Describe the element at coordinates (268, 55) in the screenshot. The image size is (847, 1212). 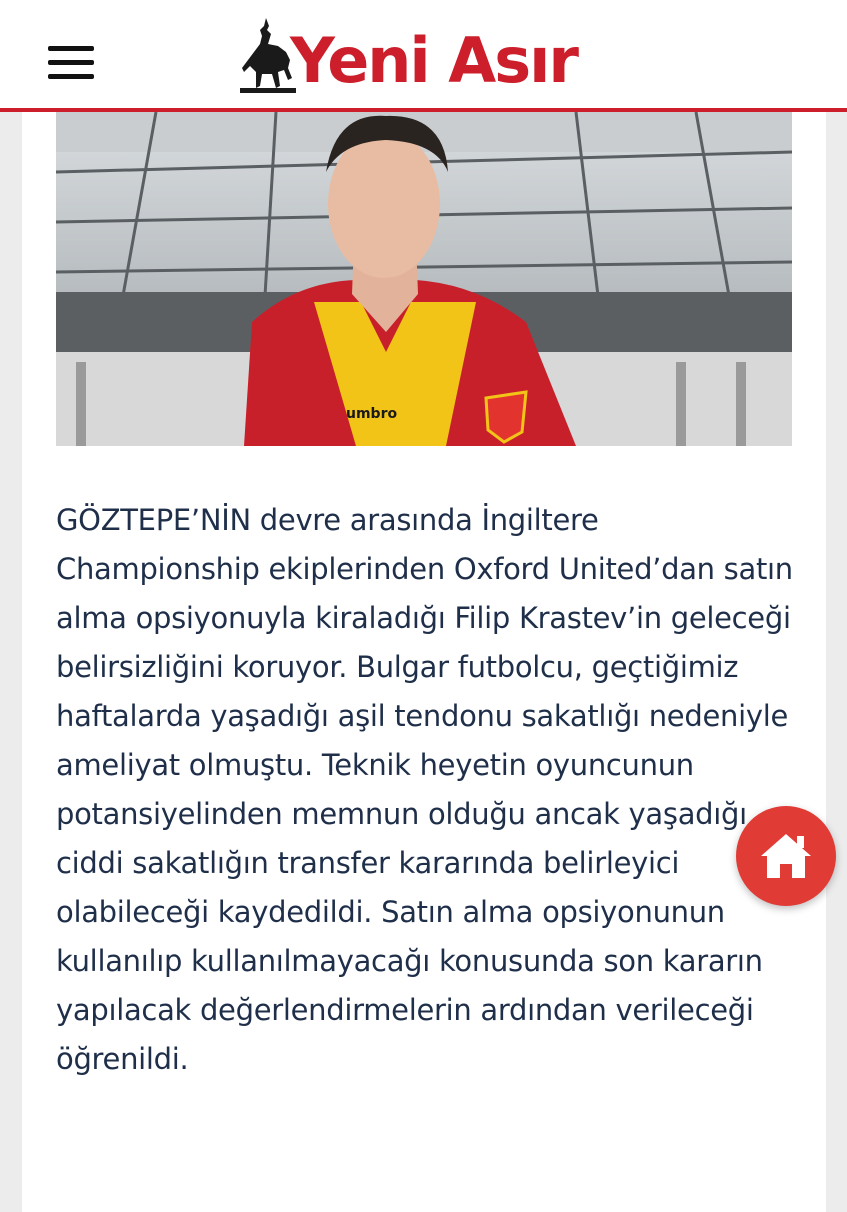
I see `horse-rider-logo-icon` at that location.